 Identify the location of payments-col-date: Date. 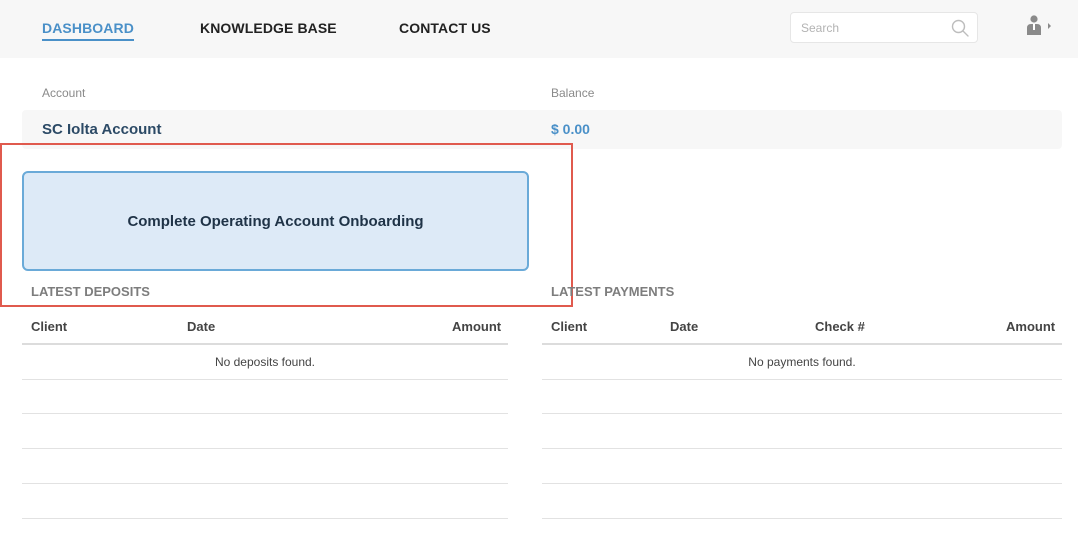
(684, 326).